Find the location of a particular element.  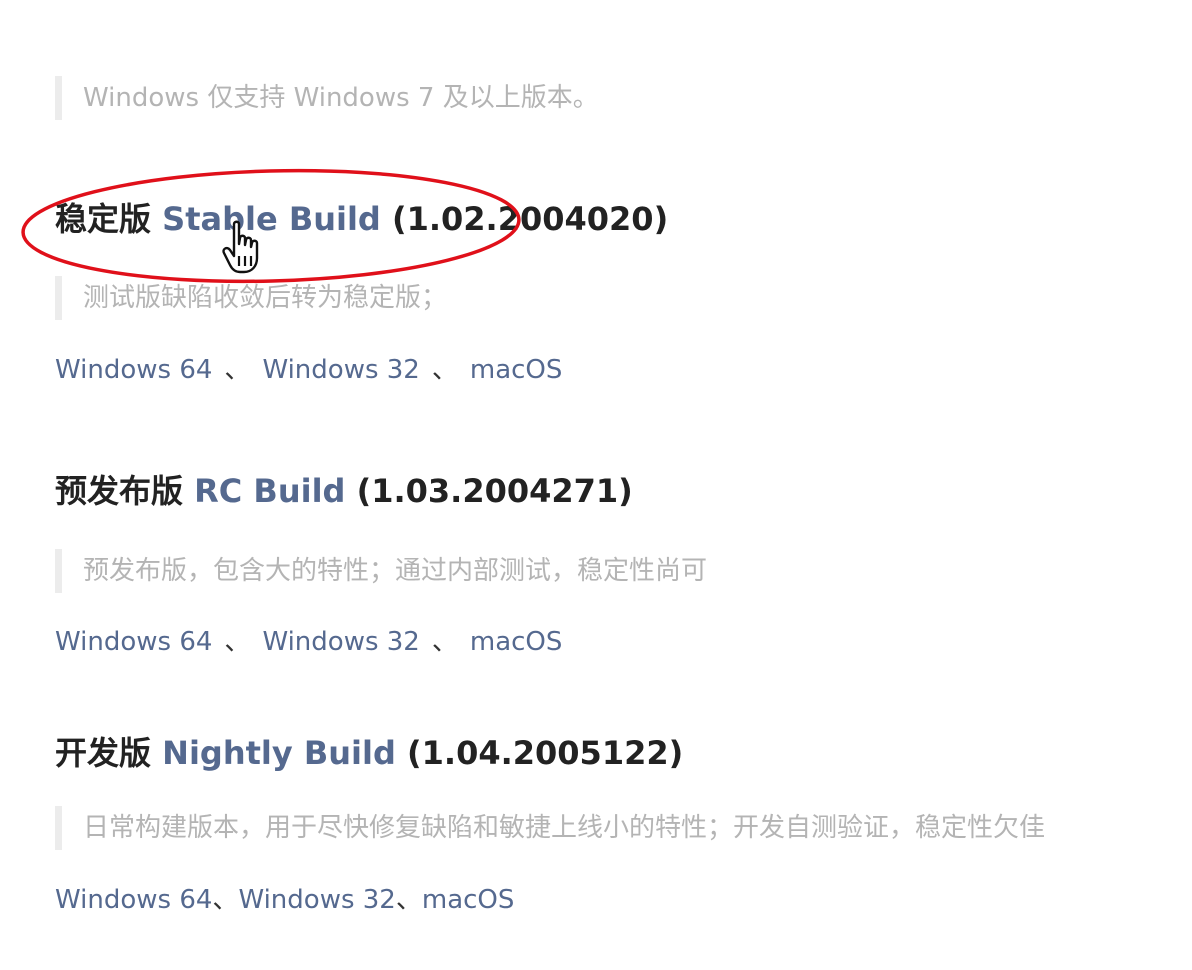

stable-build-prefix: 稳定版 is located at coordinates (103, 219).